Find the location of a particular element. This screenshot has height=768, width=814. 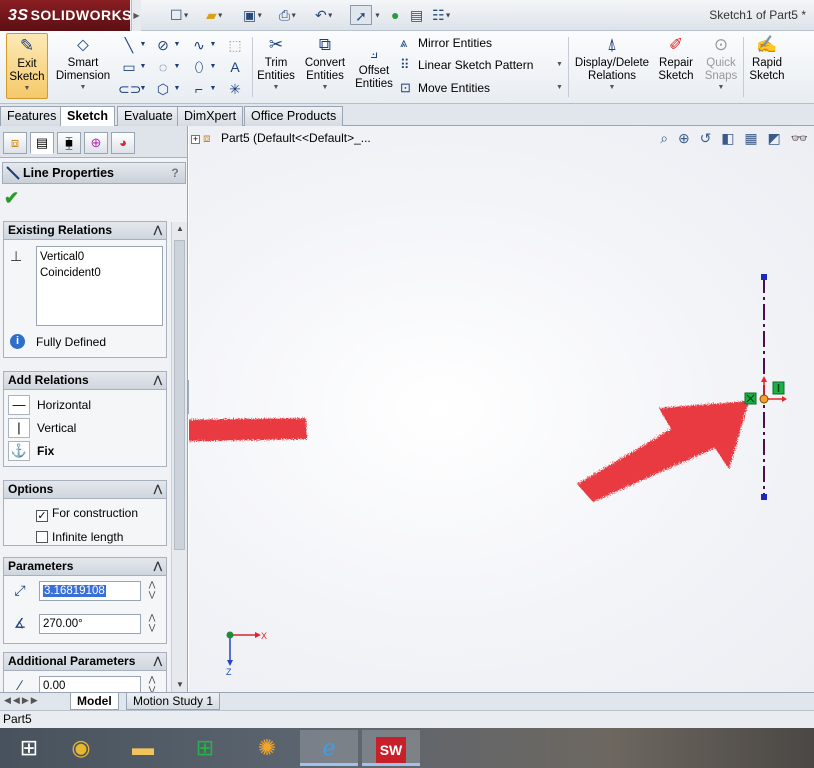

scroll-down-icon: ▼ is located at coordinates (179, 685).